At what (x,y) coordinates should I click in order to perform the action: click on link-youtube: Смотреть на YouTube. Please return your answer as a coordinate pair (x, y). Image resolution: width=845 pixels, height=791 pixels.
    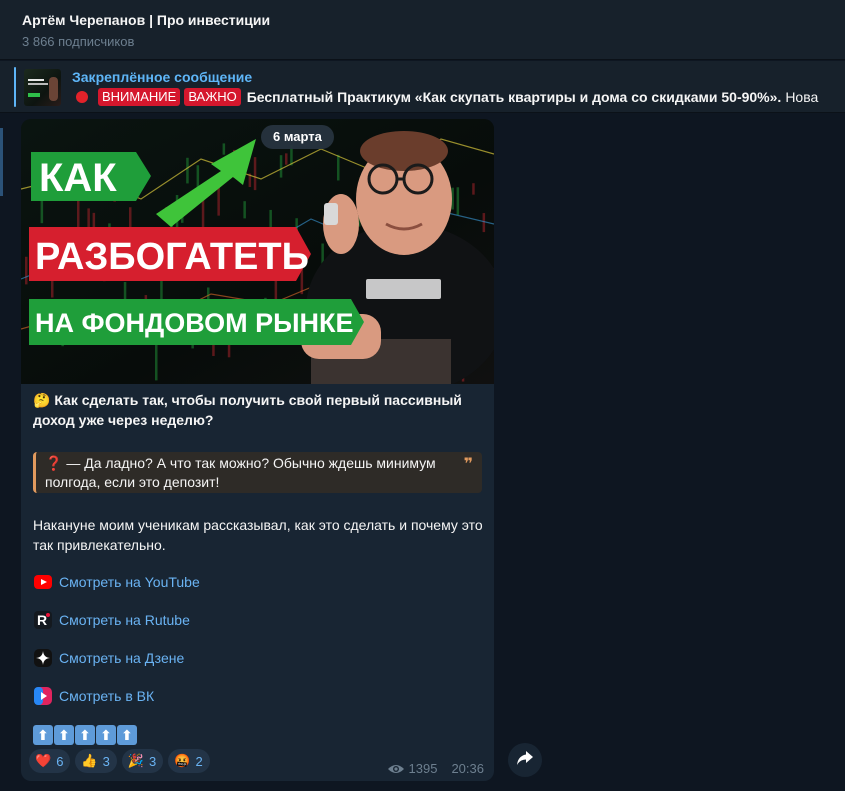
    Looking at the image, I should click on (116, 582).